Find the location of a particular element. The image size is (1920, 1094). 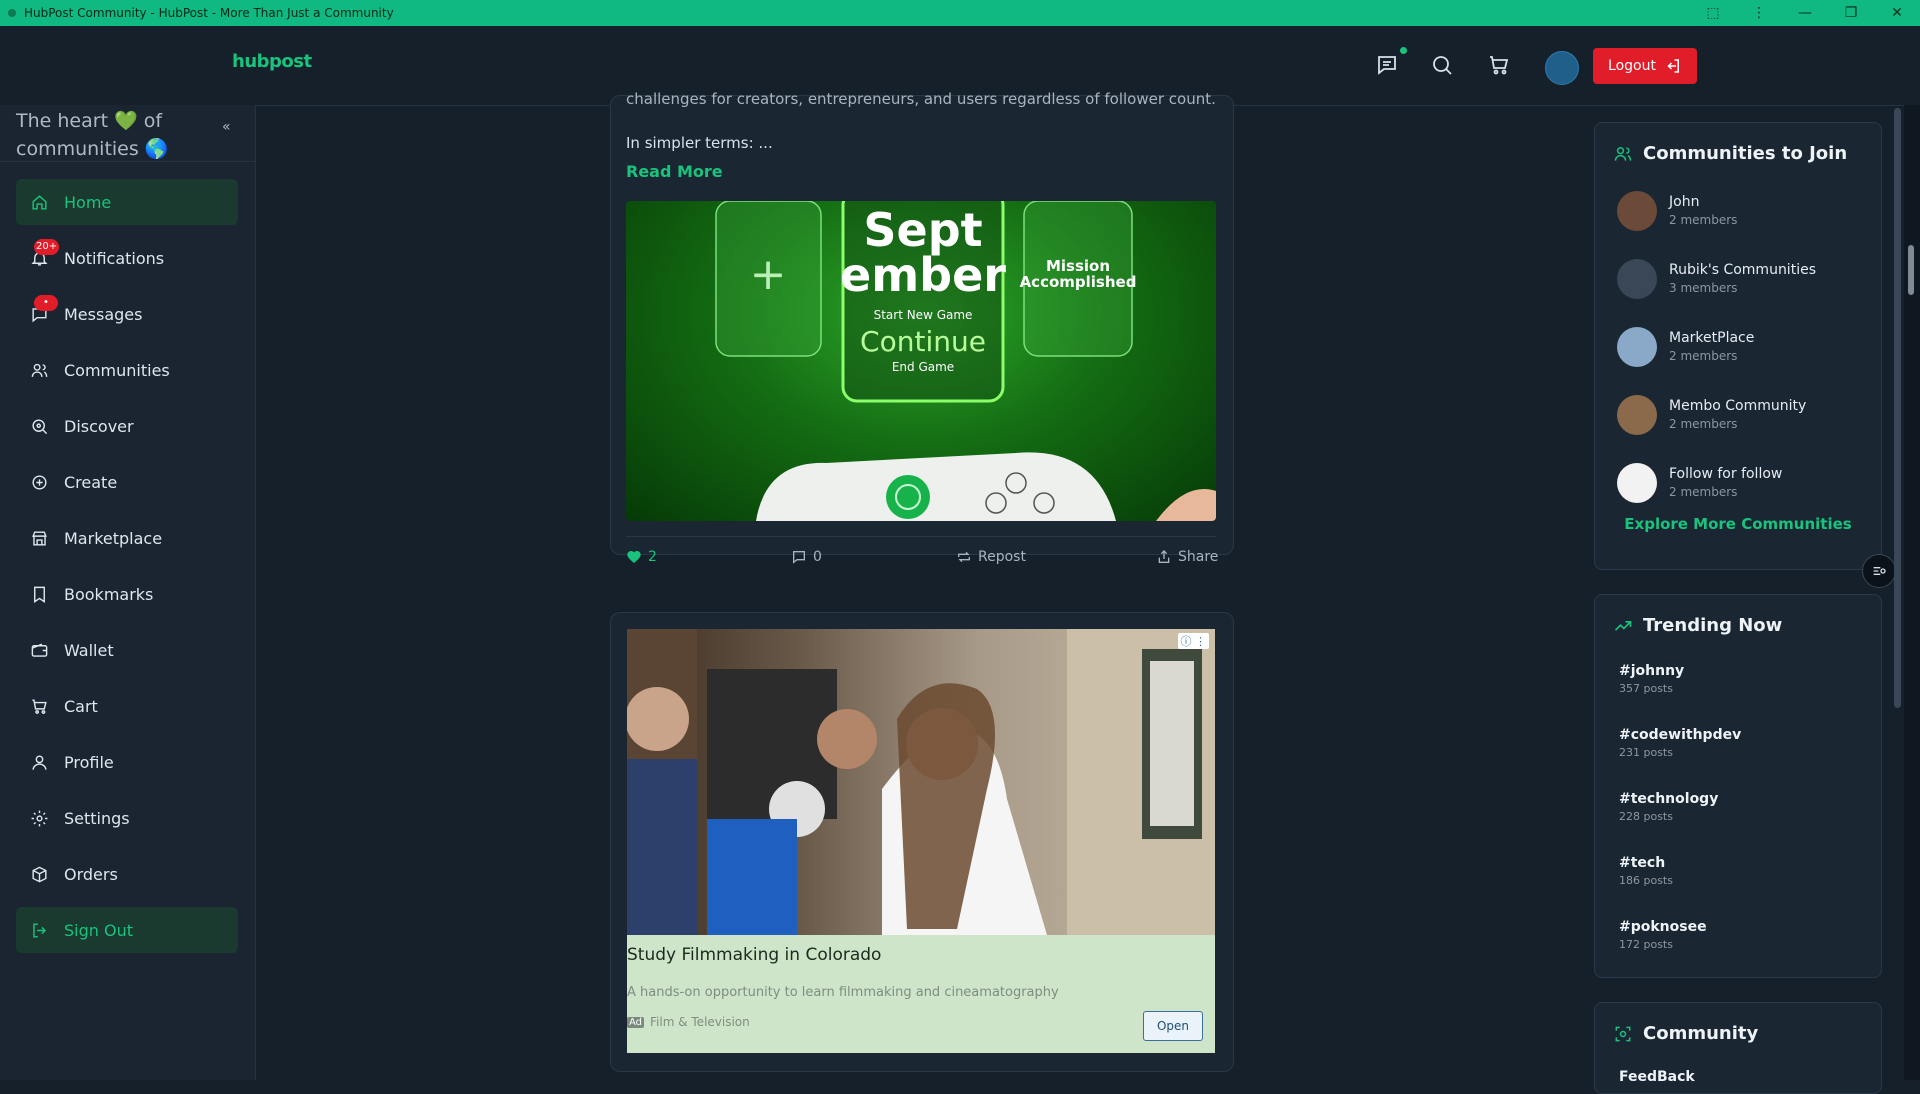

divider is located at coordinates (127, 161).